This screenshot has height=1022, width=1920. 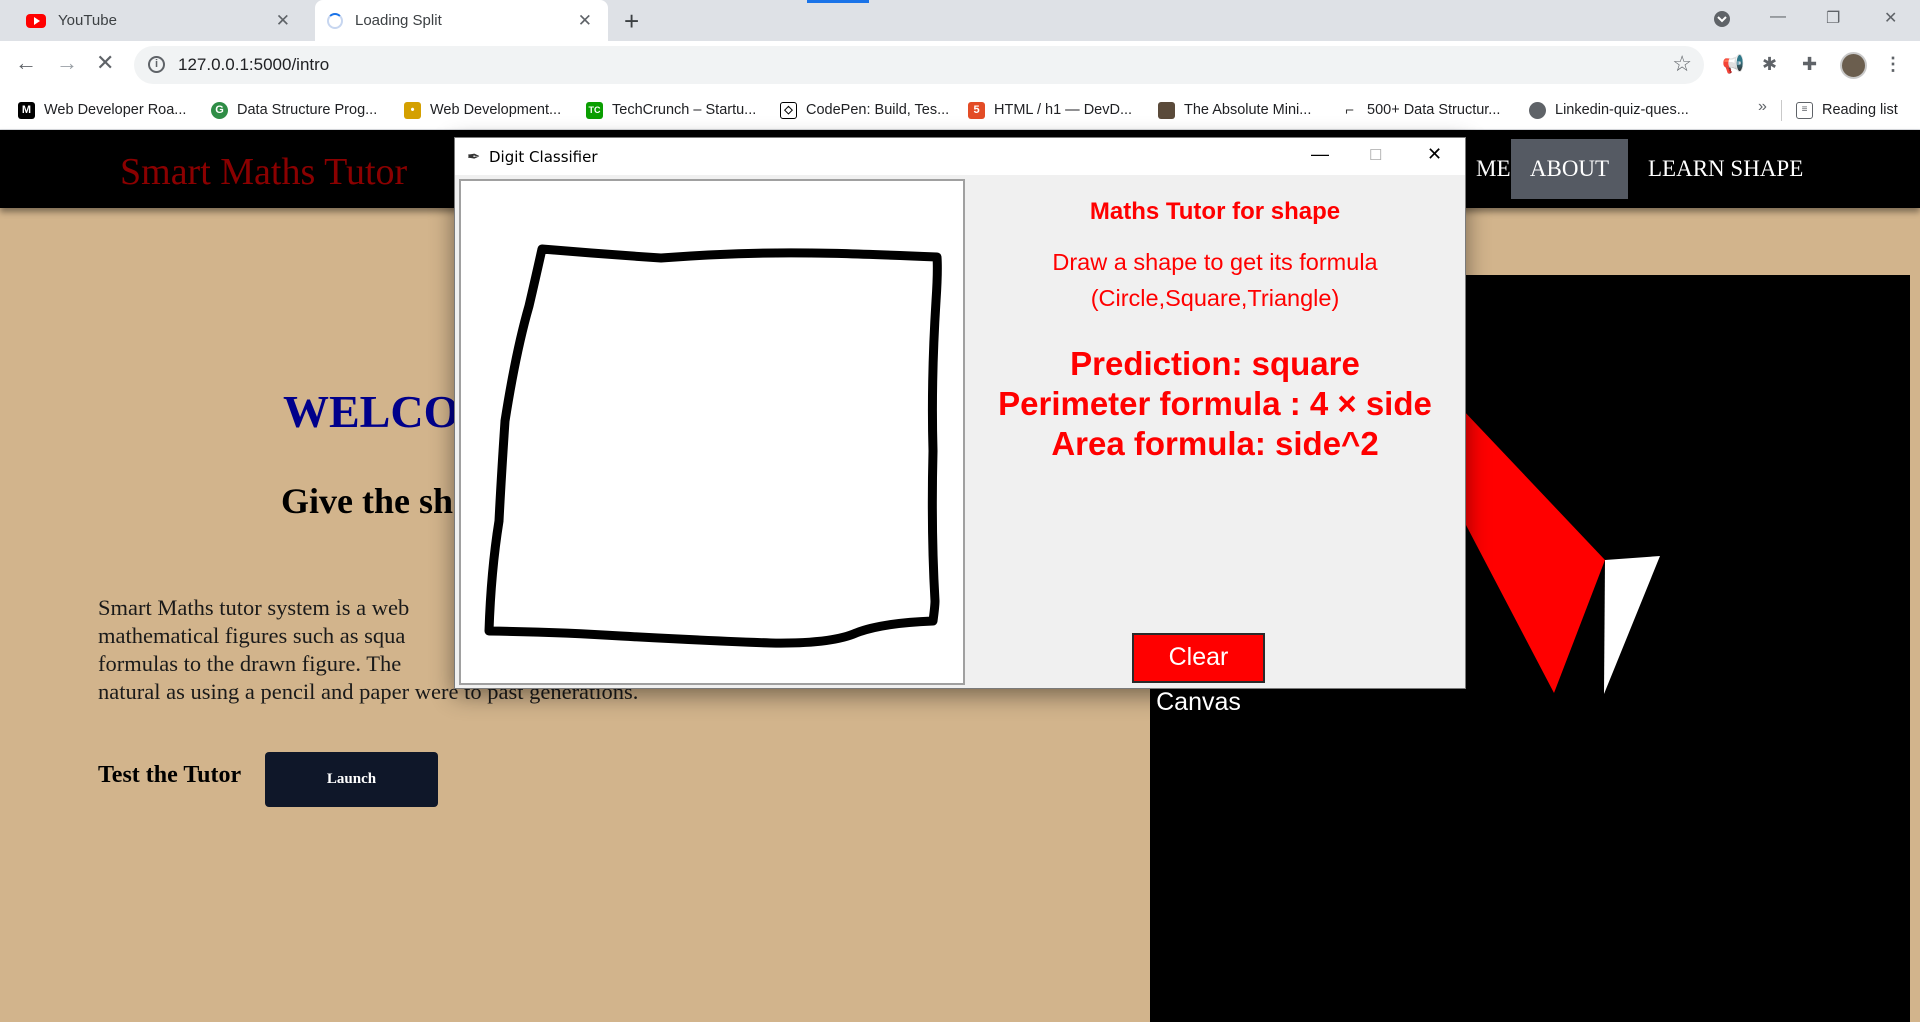 What do you see at coordinates (1893, 64) in the screenshot?
I see `menu-kebab-icon: ⋮` at bounding box center [1893, 64].